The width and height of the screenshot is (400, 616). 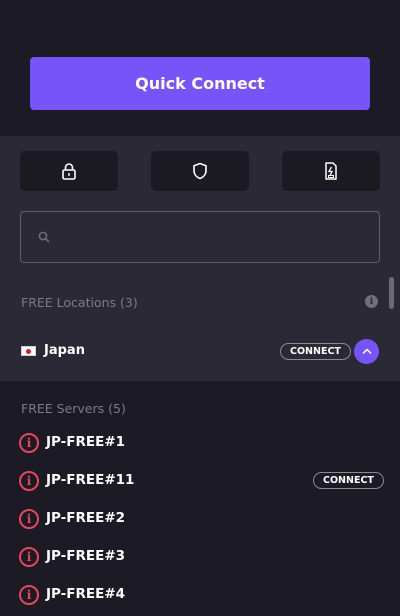 I want to click on server-row: i JP-FREE#3, so click(x=200, y=557).